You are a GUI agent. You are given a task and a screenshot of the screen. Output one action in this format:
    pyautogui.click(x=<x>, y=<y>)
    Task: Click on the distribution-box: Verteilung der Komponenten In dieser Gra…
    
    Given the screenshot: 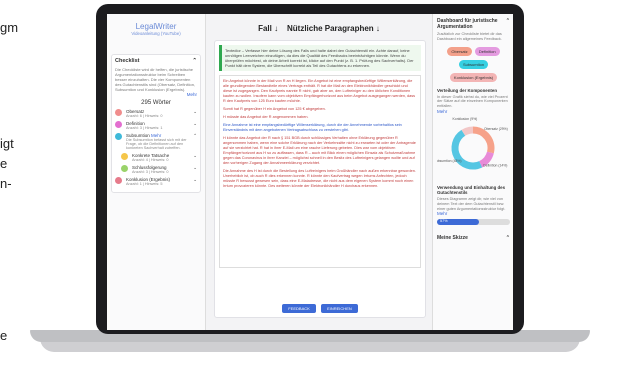 What is the action you would take?
    pyautogui.click(x=472, y=134)
    